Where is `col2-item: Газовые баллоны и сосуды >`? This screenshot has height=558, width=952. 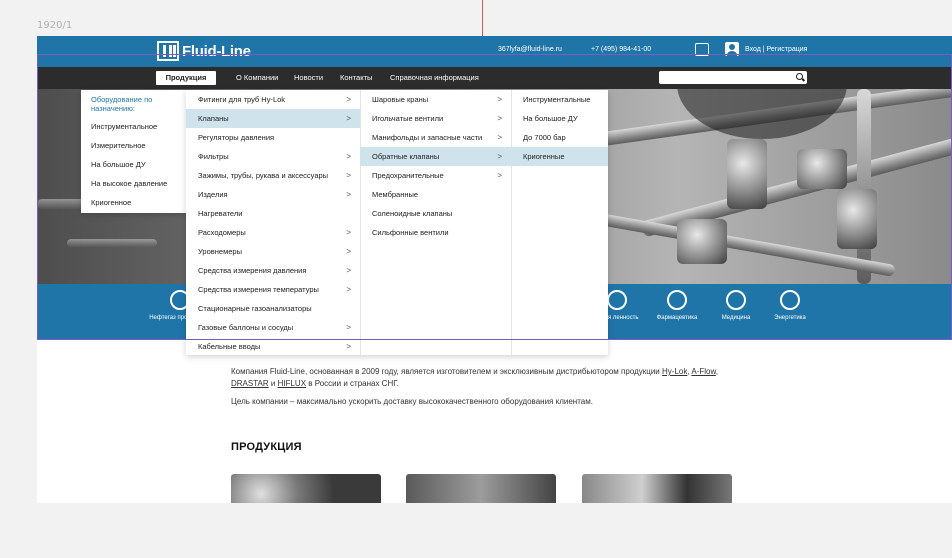
col2-item: Газовые баллоны и сосуды > is located at coordinates (273, 327).